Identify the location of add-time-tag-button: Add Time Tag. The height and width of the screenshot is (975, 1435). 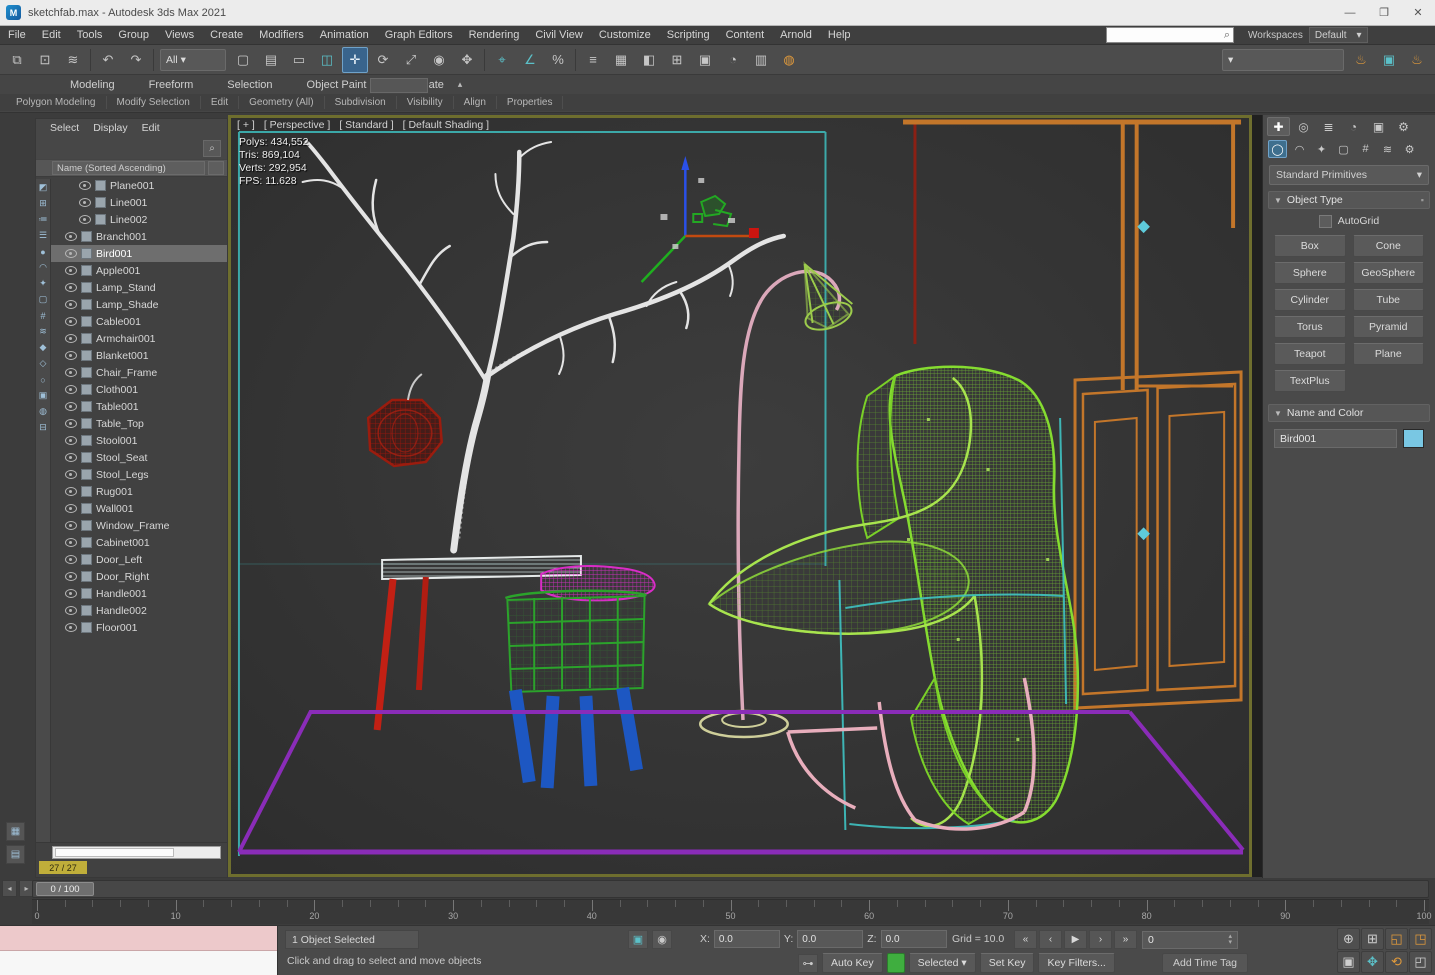
(1205, 963).